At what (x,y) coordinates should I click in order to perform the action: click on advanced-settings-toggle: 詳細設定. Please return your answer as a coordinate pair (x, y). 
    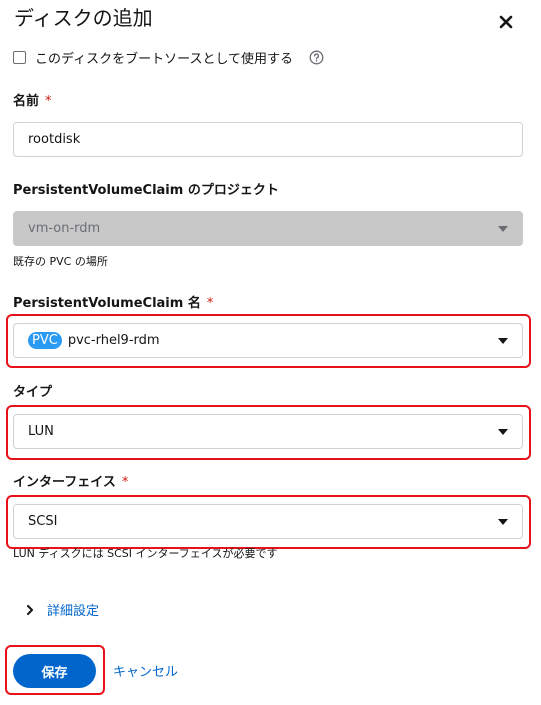
    Looking at the image, I should click on (62, 609).